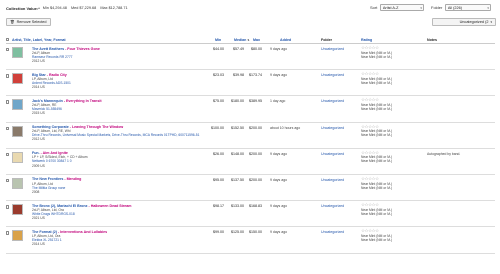  Describe the element at coordinates (242, 40) in the screenshot. I see `col-header-median: Median⇅` at that location.